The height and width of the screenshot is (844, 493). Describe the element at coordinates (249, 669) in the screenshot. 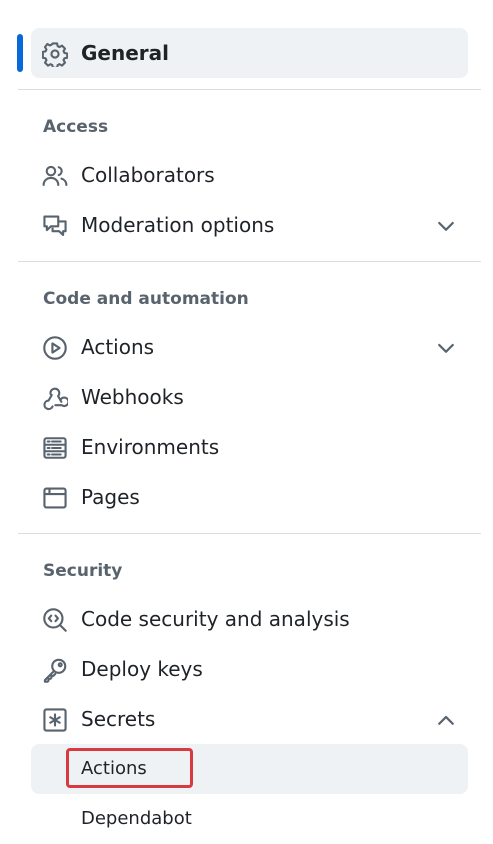

I see `sidebar-item-deploy-keys: Deploy keys` at that location.